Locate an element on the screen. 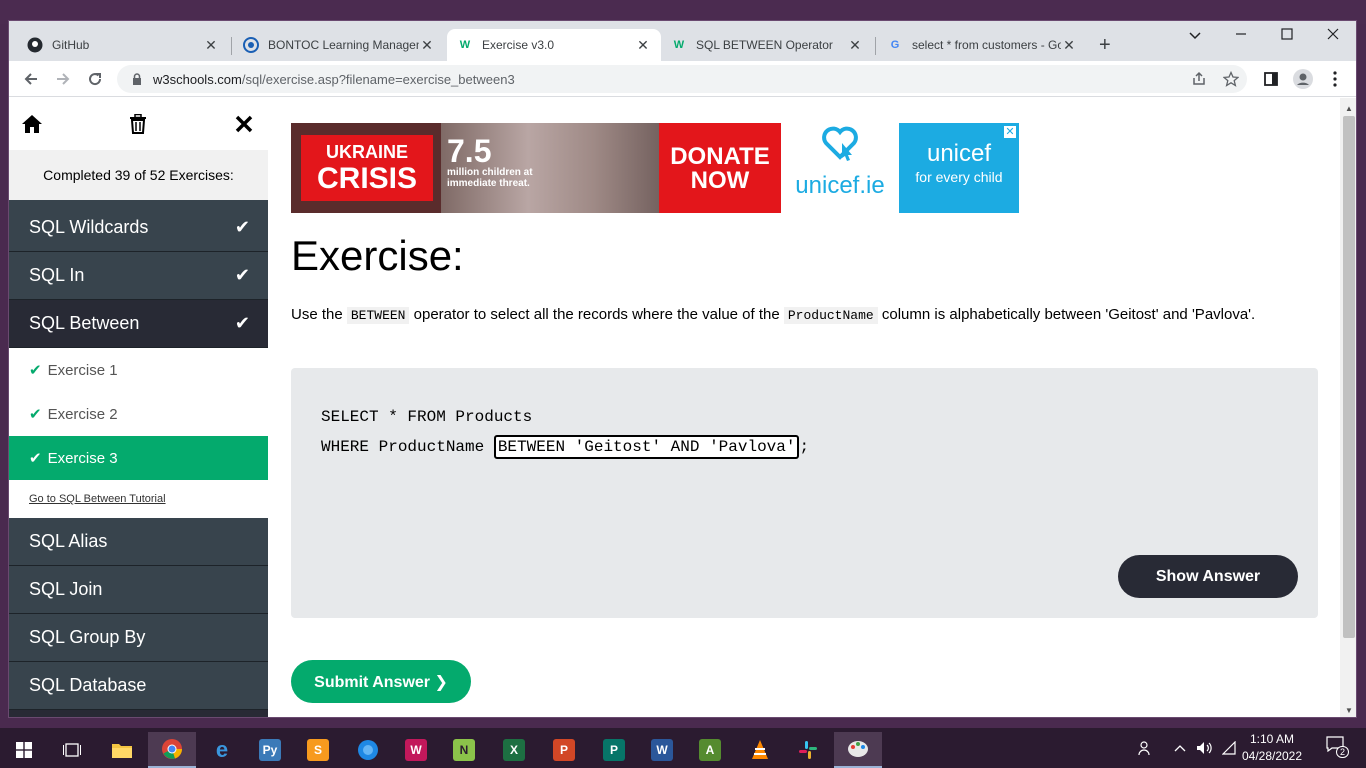 The height and width of the screenshot is (768, 1366). sidebar-item-sql-wildcards: SQL Wildcards ✔ is located at coordinates (138, 228).